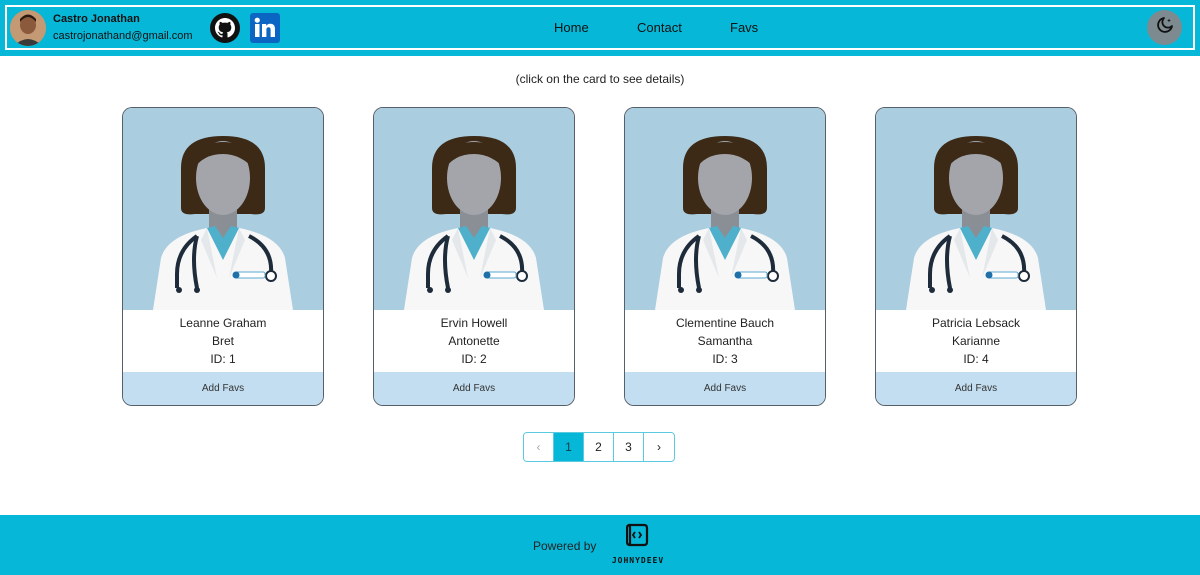  I want to click on brand-logo: JOHNYDEEV, so click(638, 544).